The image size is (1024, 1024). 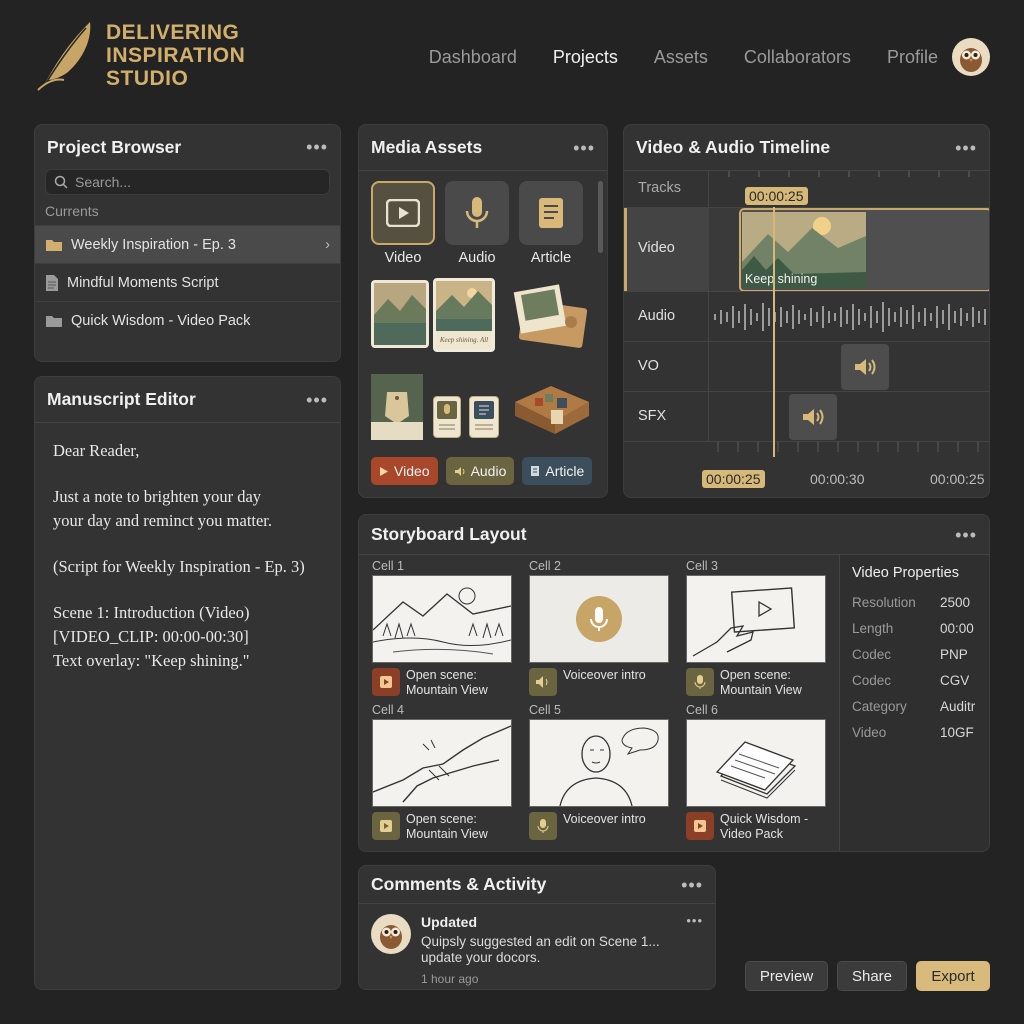 I want to click on asset-thumbnail-landscape, so click(x=400, y=314).